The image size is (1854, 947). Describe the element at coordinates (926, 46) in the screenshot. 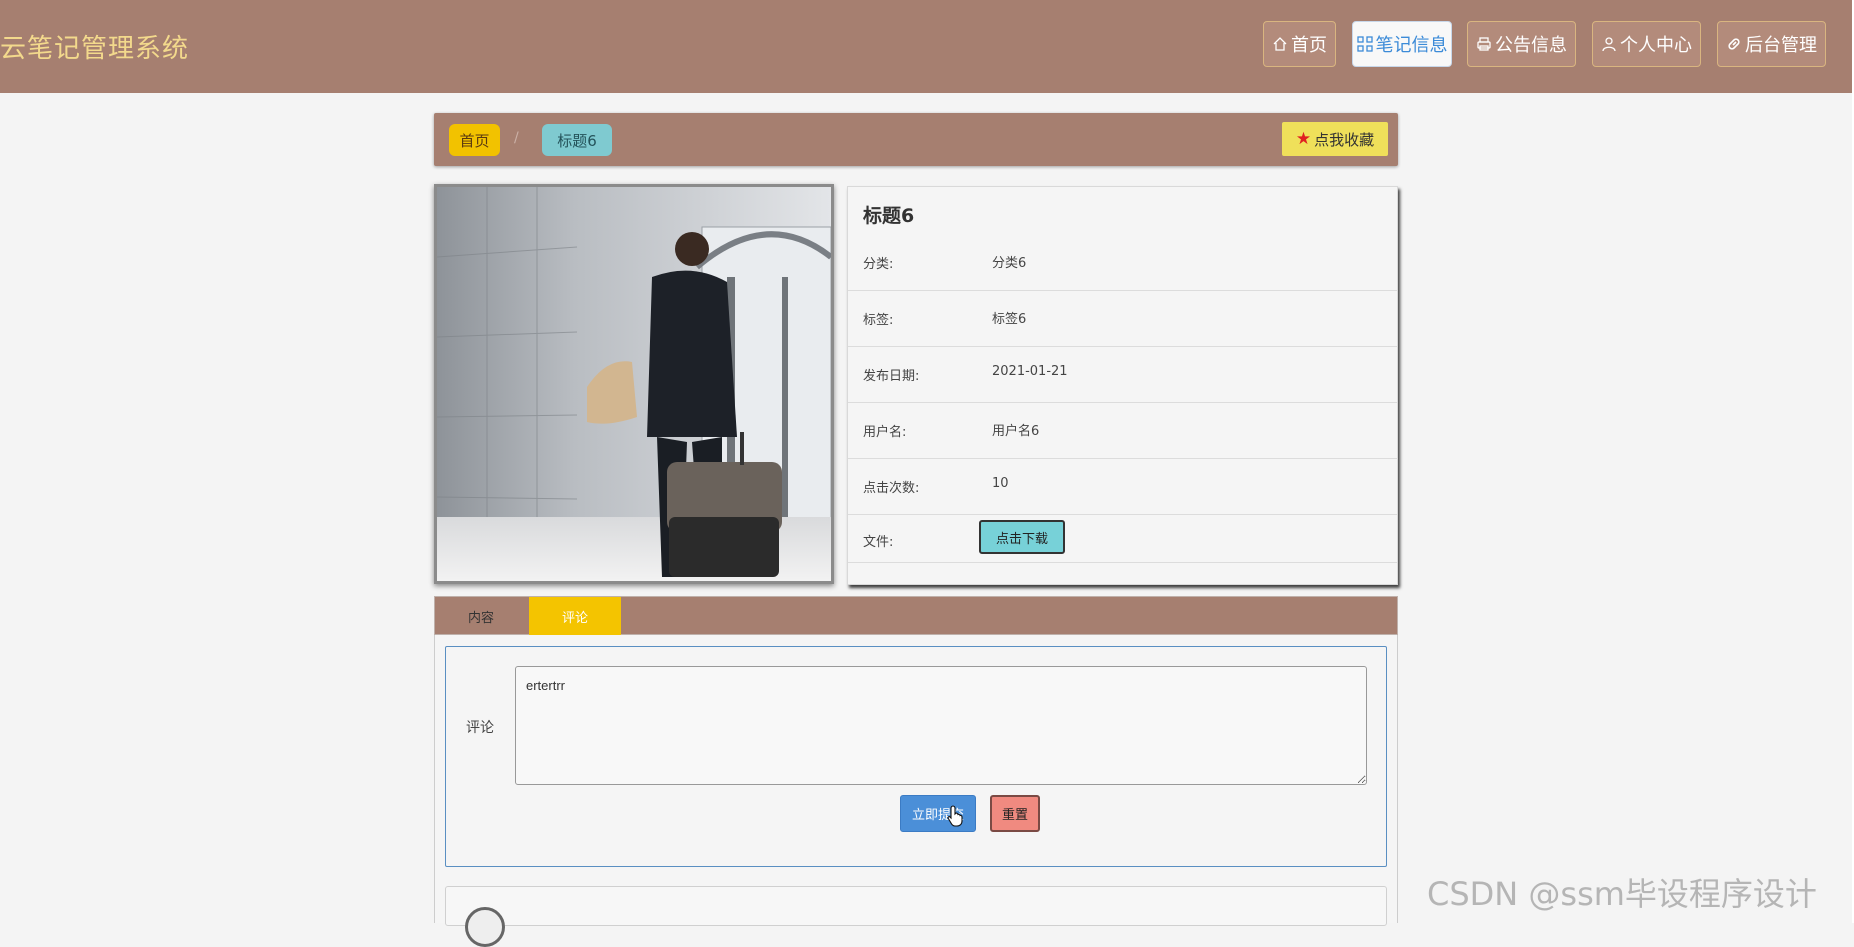

I see `top-header: 云笔记管理系统 首页 笔记信息 公告信息 个人中心 后台管理` at that location.